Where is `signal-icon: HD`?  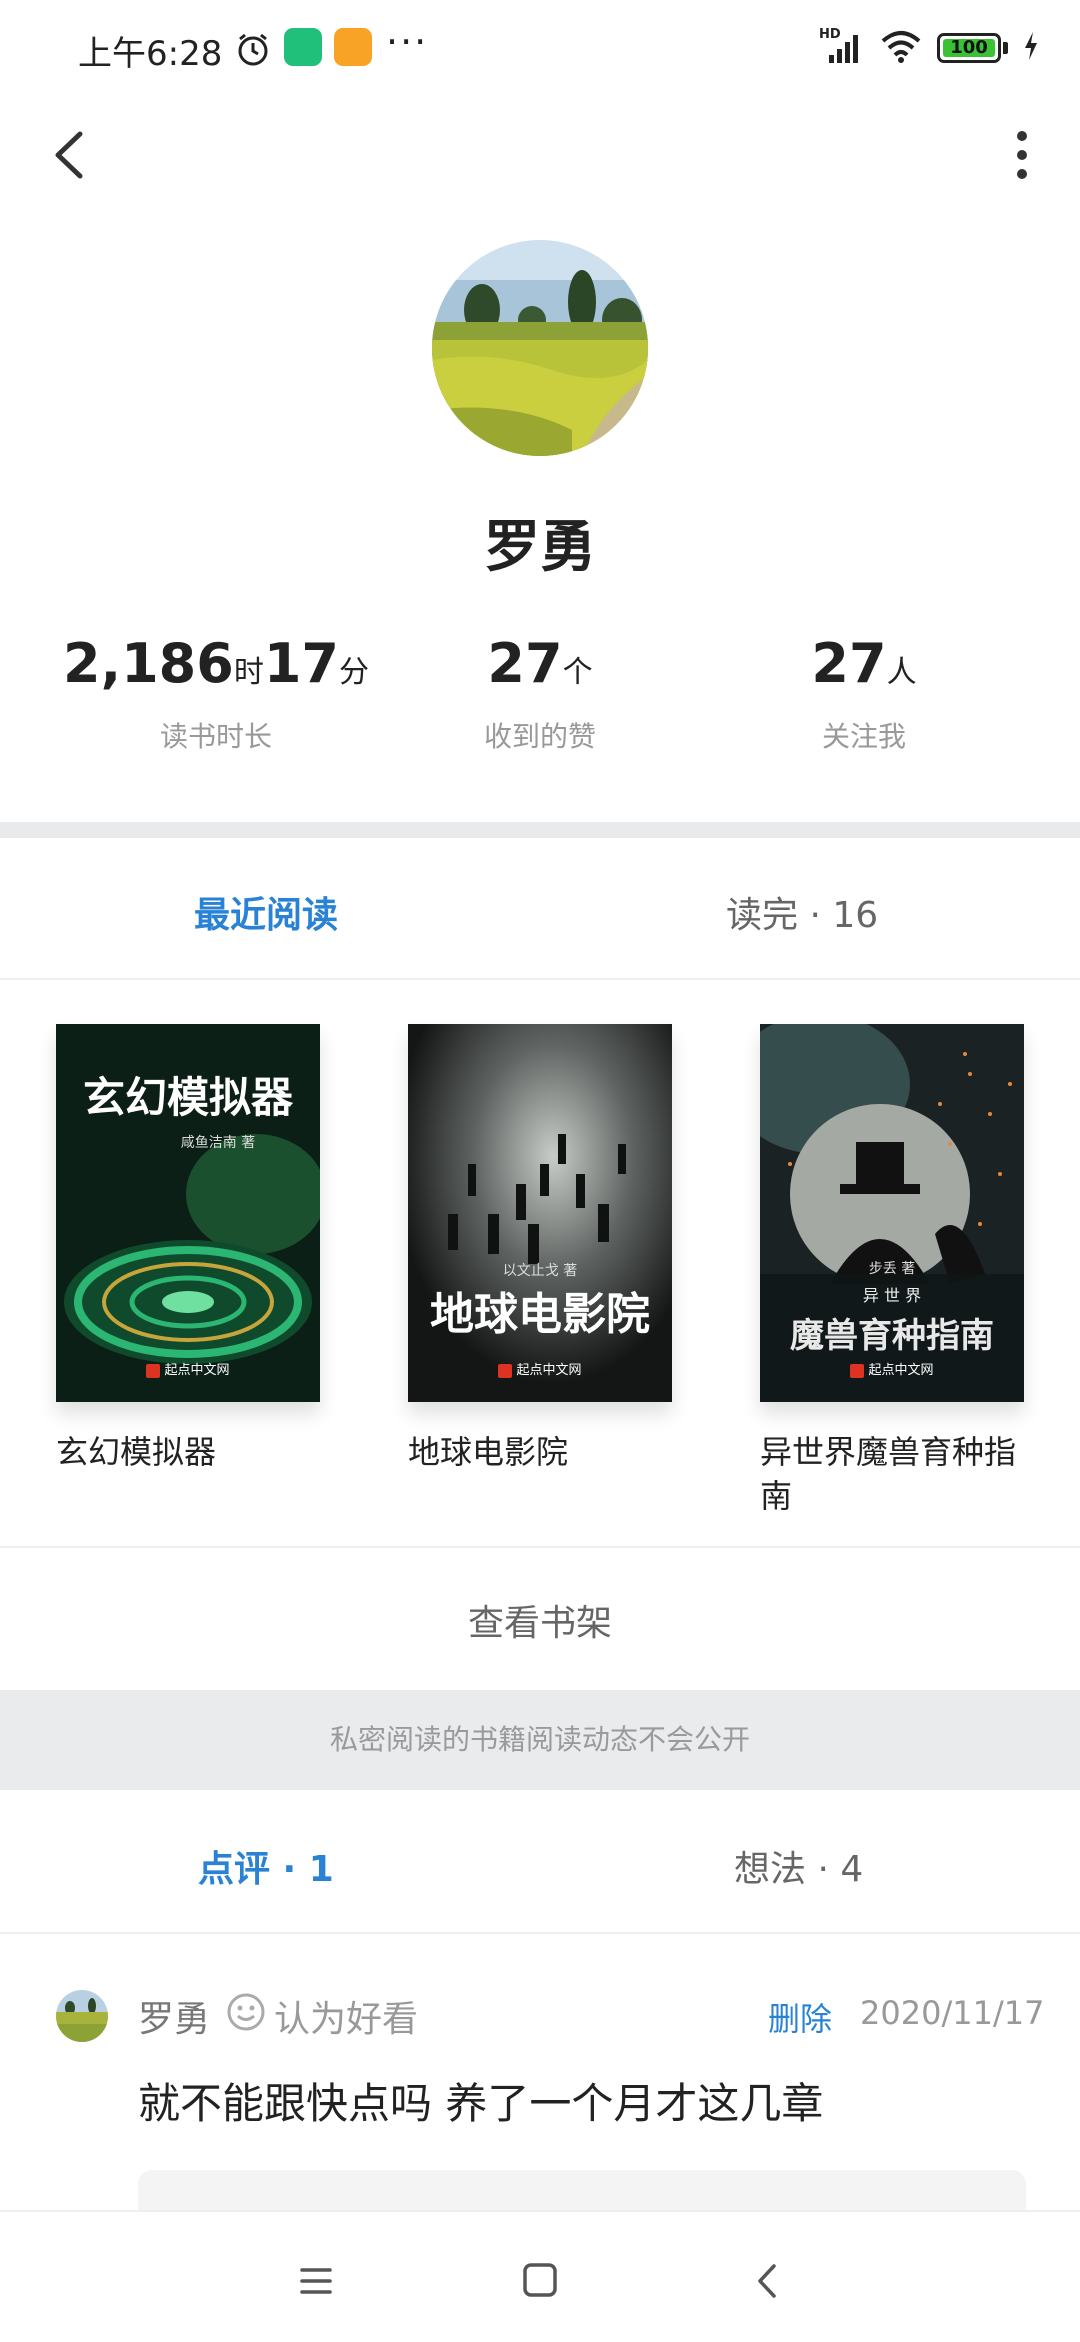
signal-icon: HD is located at coordinates (842, 46).